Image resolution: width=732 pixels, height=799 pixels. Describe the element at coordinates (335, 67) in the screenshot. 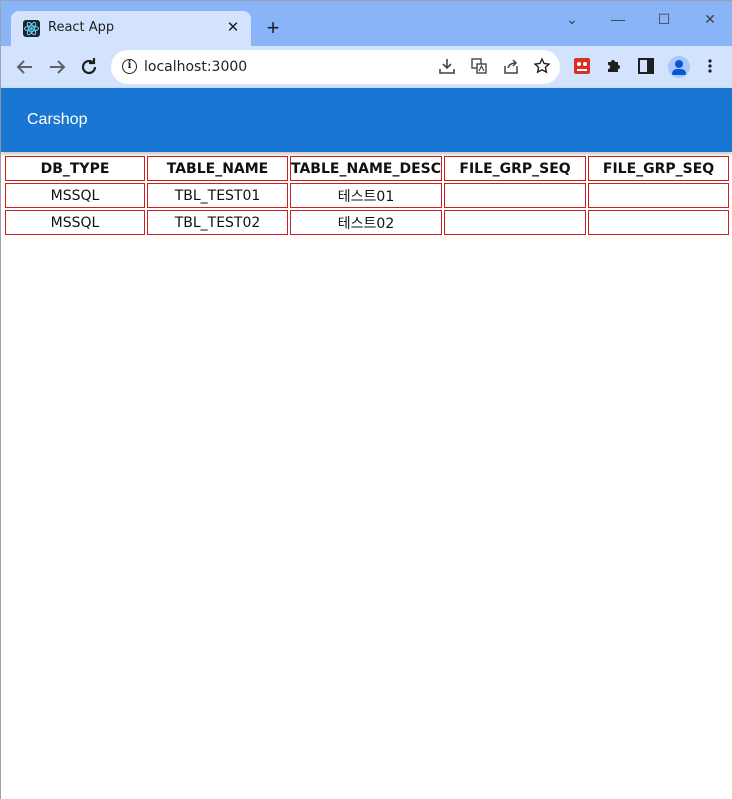

I see `address-bar: i localhost:3000` at that location.